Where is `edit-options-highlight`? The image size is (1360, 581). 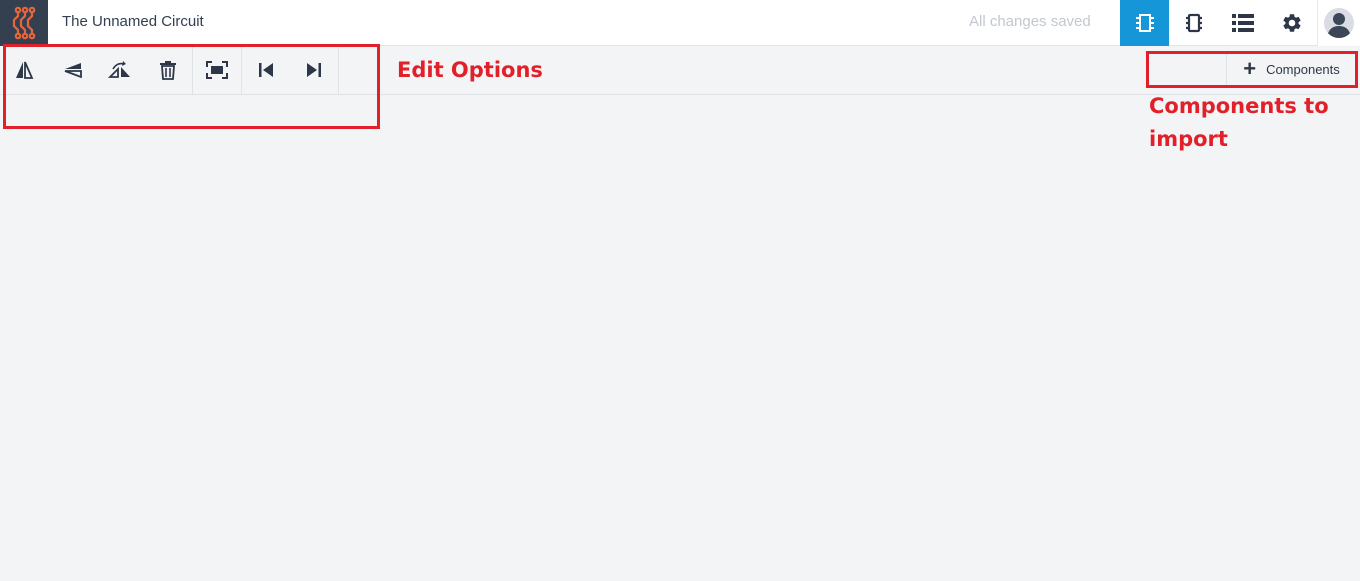 edit-options-highlight is located at coordinates (191, 86).